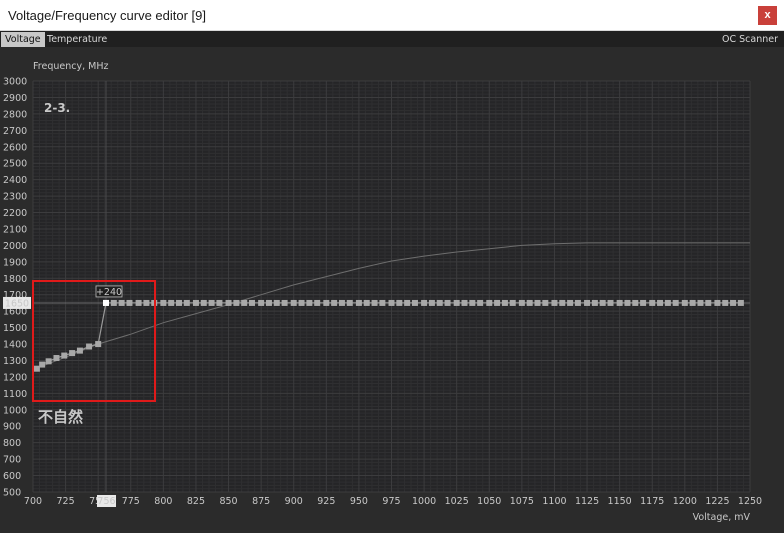  Describe the element at coordinates (163, 501) in the screenshot. I see `x-tick-label: 800` at that location.